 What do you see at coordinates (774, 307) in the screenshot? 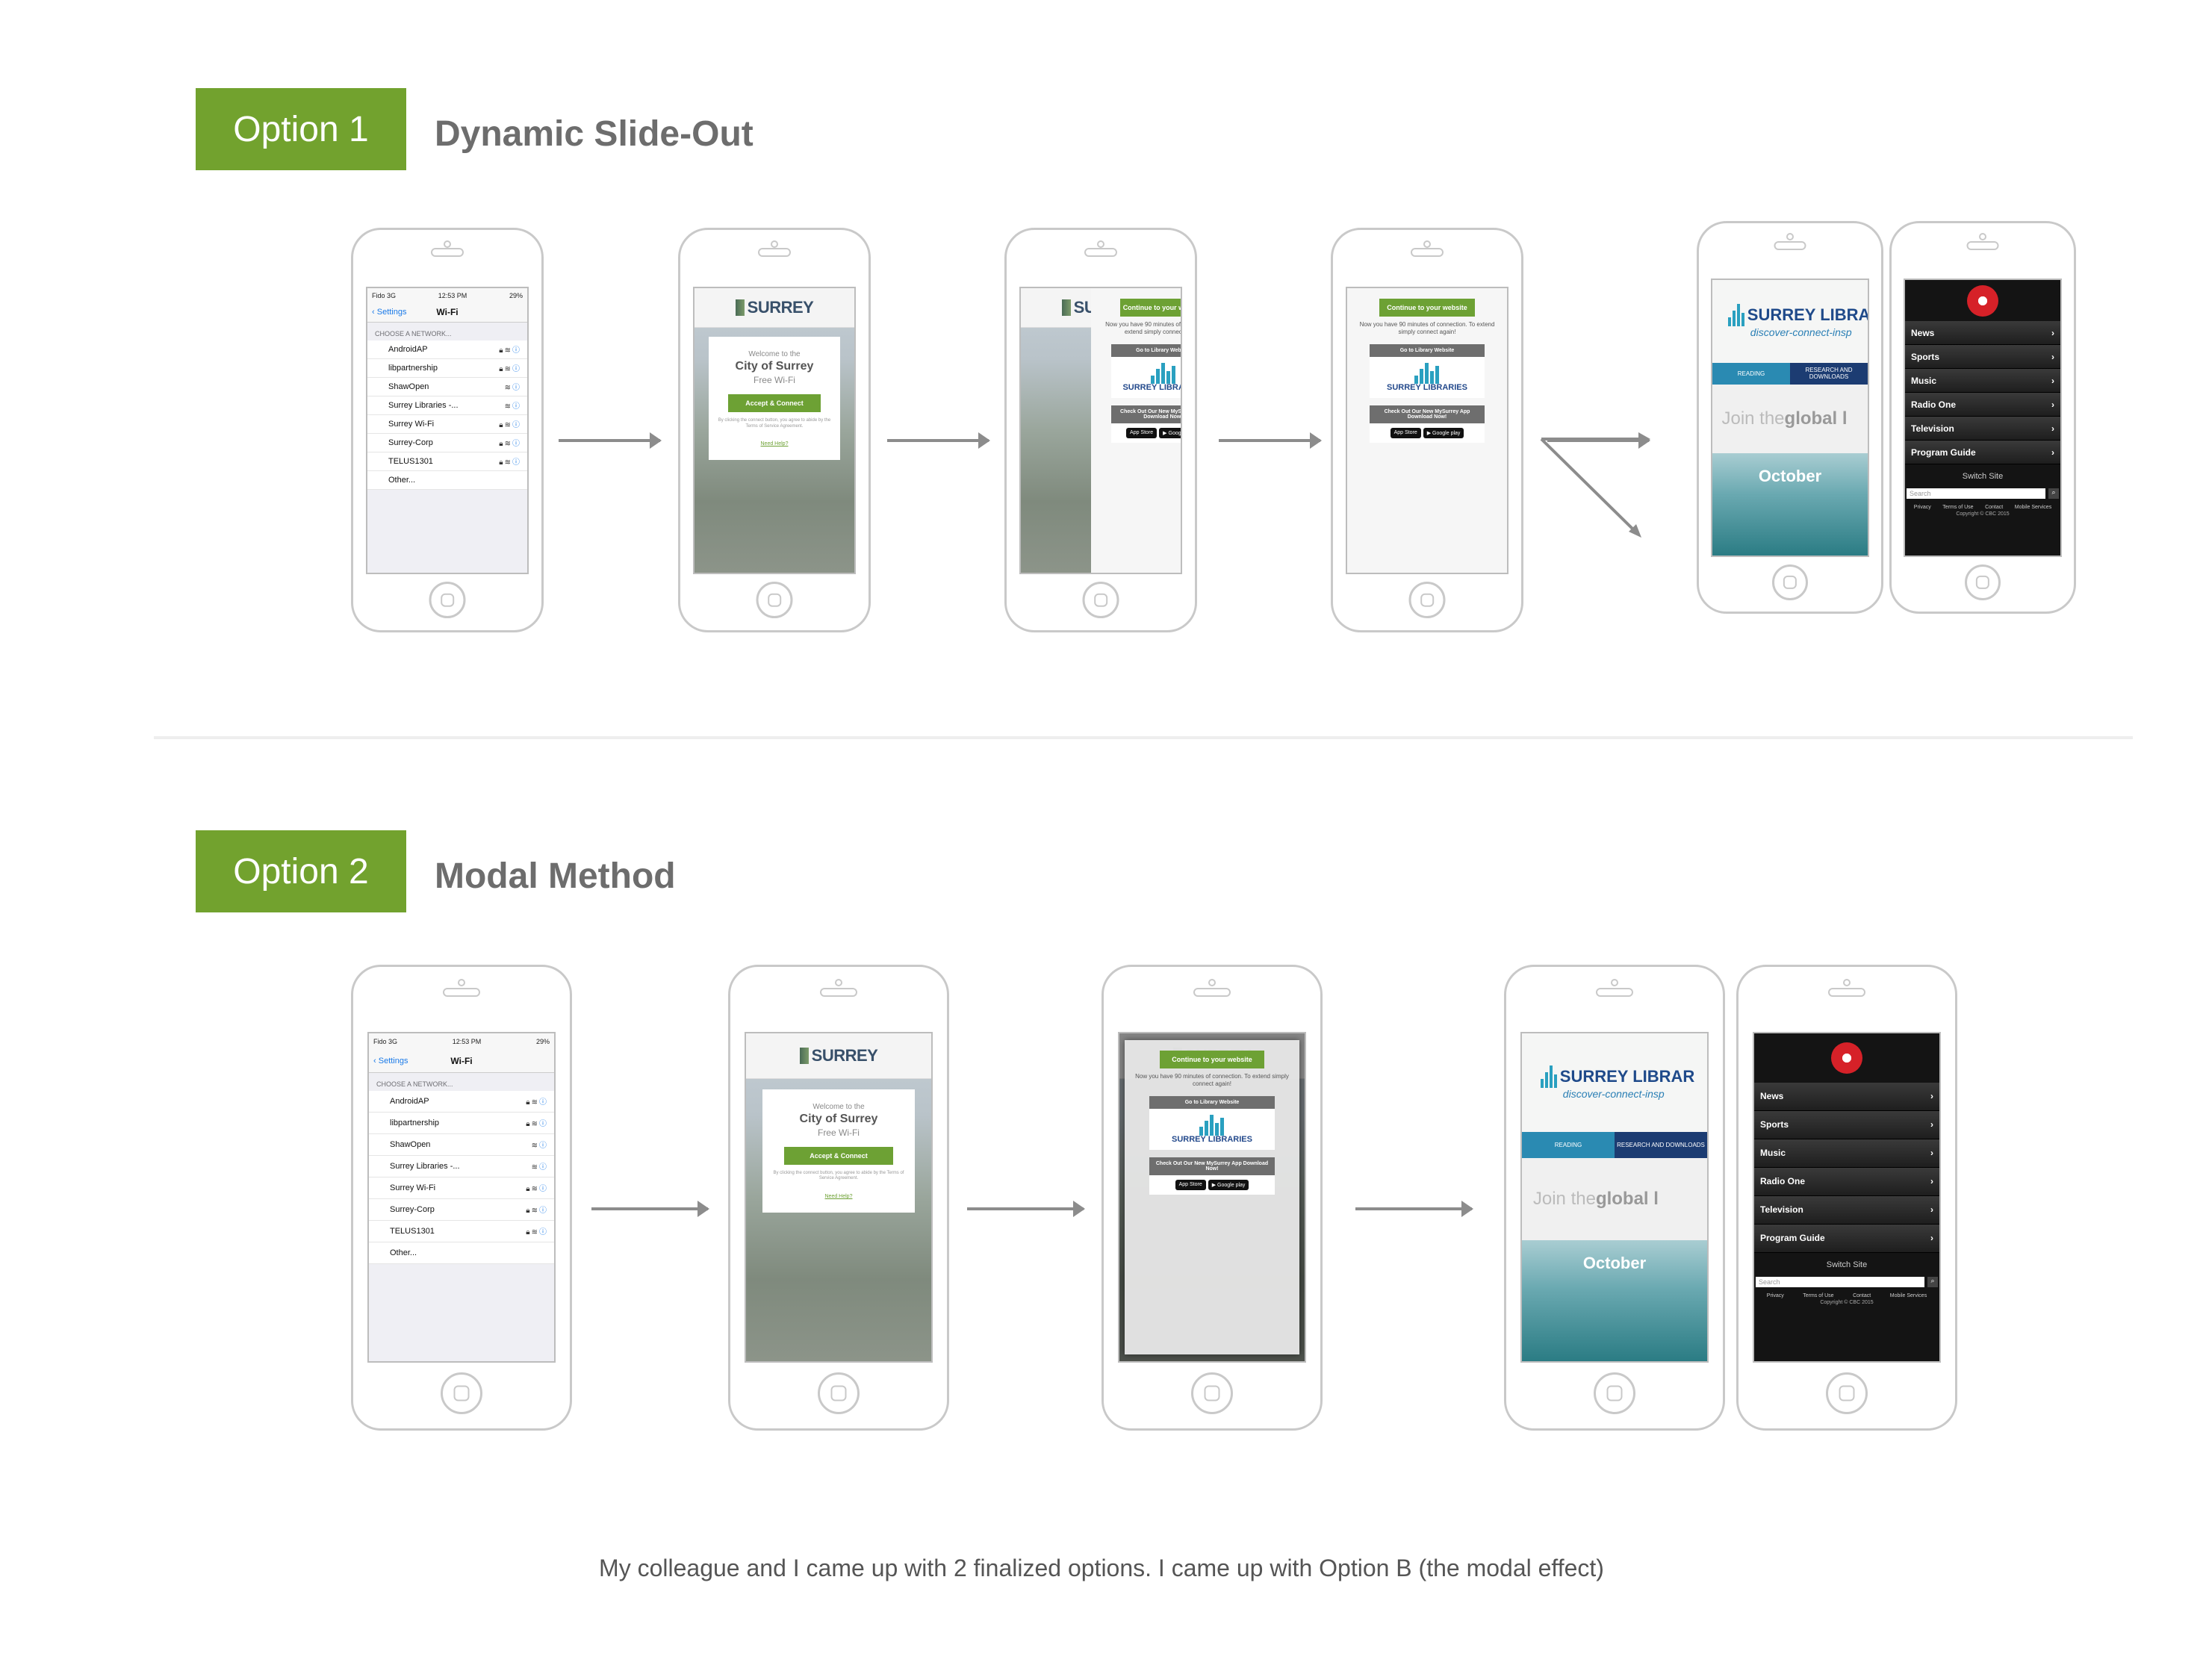
I see `surrey-logo: SURREY` at bounding box center [774, 307].